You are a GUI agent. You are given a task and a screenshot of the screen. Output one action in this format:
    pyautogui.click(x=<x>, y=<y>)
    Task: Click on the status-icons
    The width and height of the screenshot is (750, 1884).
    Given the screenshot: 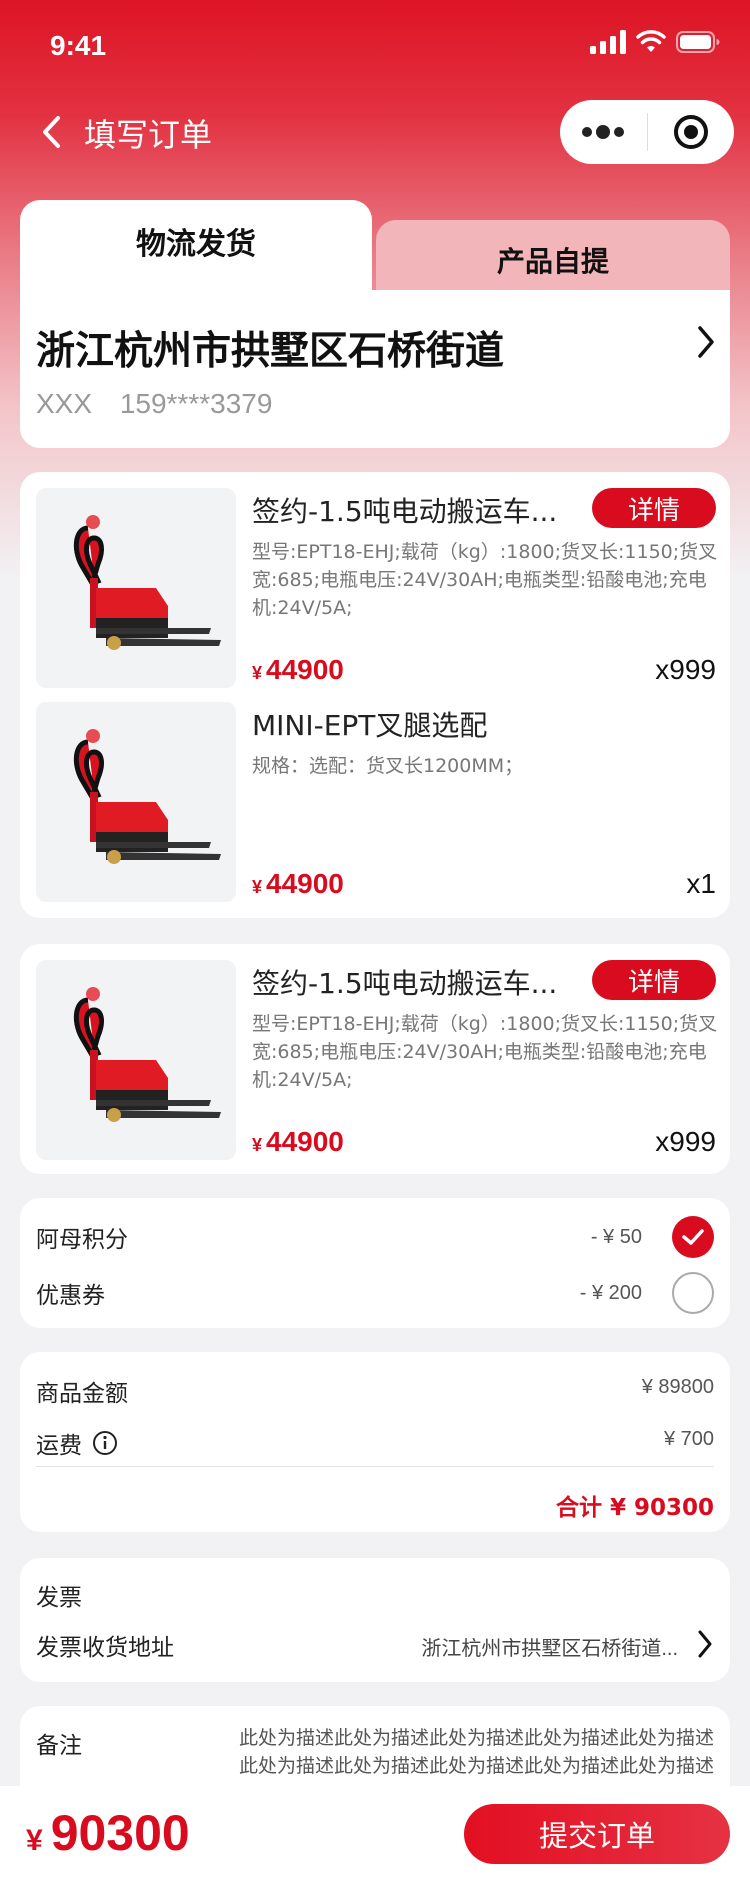 What is the action you would take?
    pyautogui.click(x=655, y=44)
    